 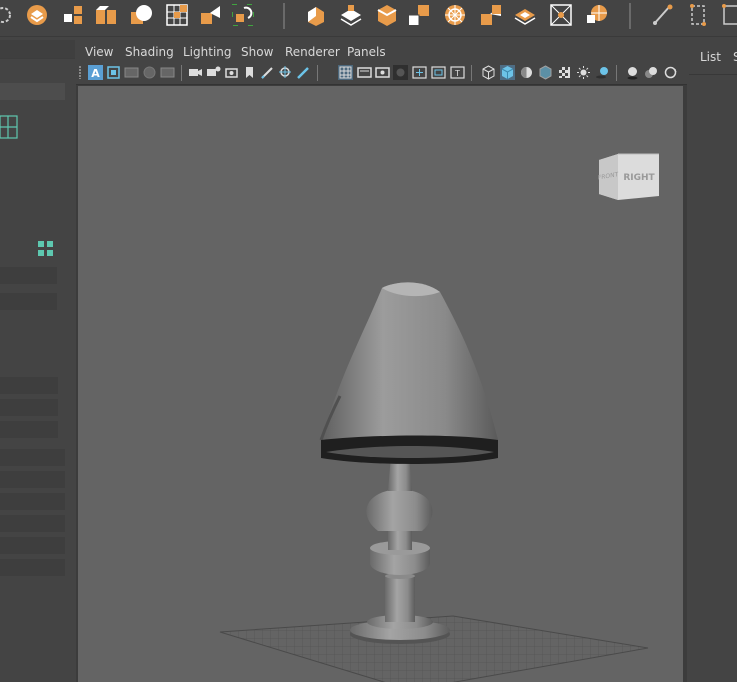 What do you see at coordinates (345, 72) in the screenshot?
I see `grid-toggle-icon` at bounding box center [345, 72].